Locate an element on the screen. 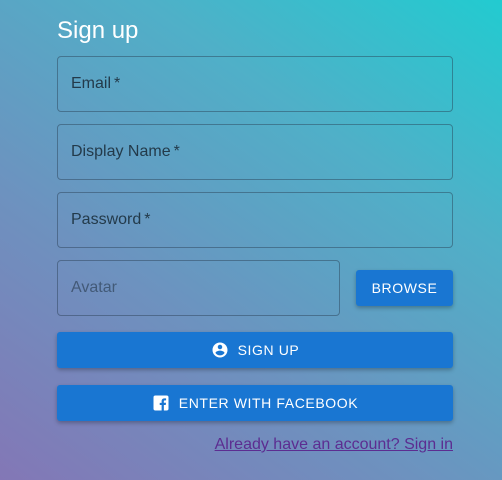 The height and width of the screenshot is (480, 502). sign-up-button-label: SIGN UP is located at coordinates (268, 350).